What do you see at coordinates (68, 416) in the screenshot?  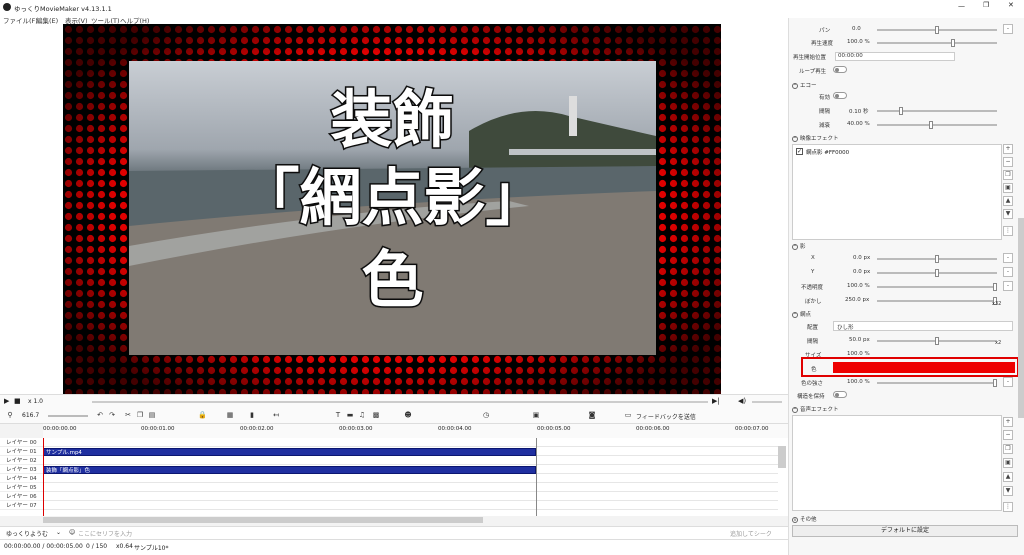 I see `zoom-slider` at bounding box center [68, 416].